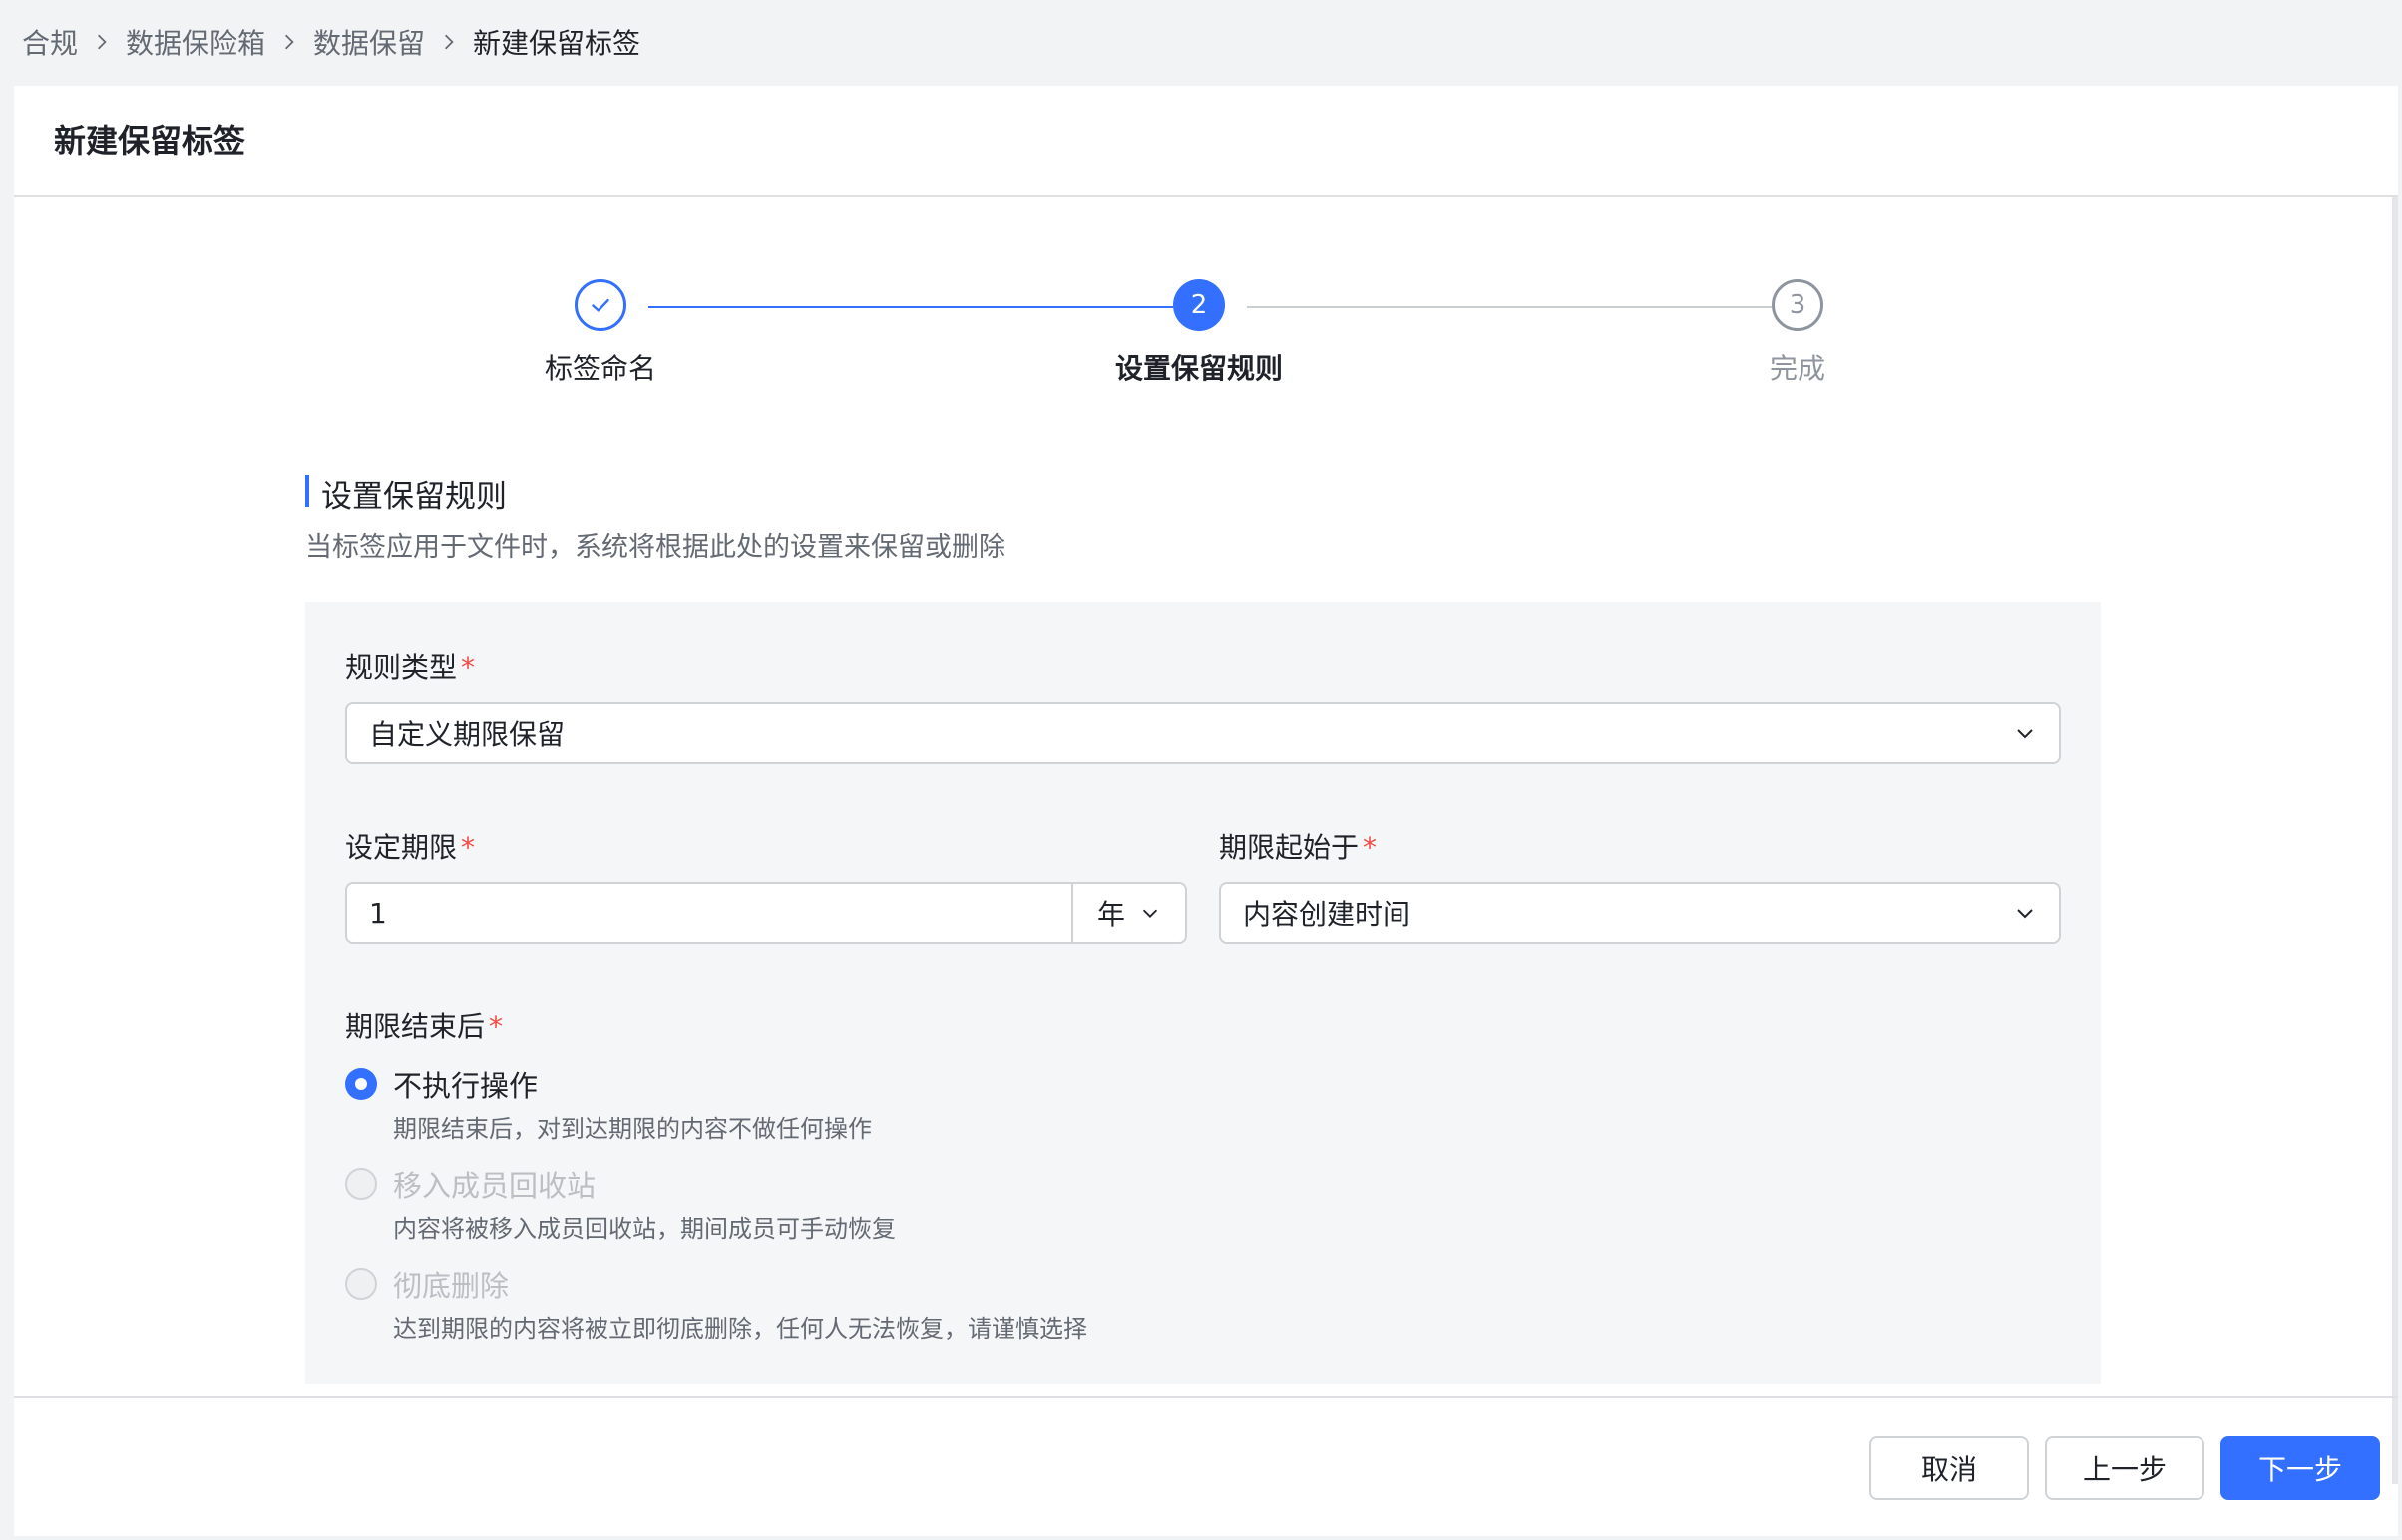 The height and width of the screenshot is (1540, 2402). What do you see at coordinates (557, 43) in the screenshot?
I see `breadcrumb-item-current: 新建保留标签` at bounding box center [557, 43].